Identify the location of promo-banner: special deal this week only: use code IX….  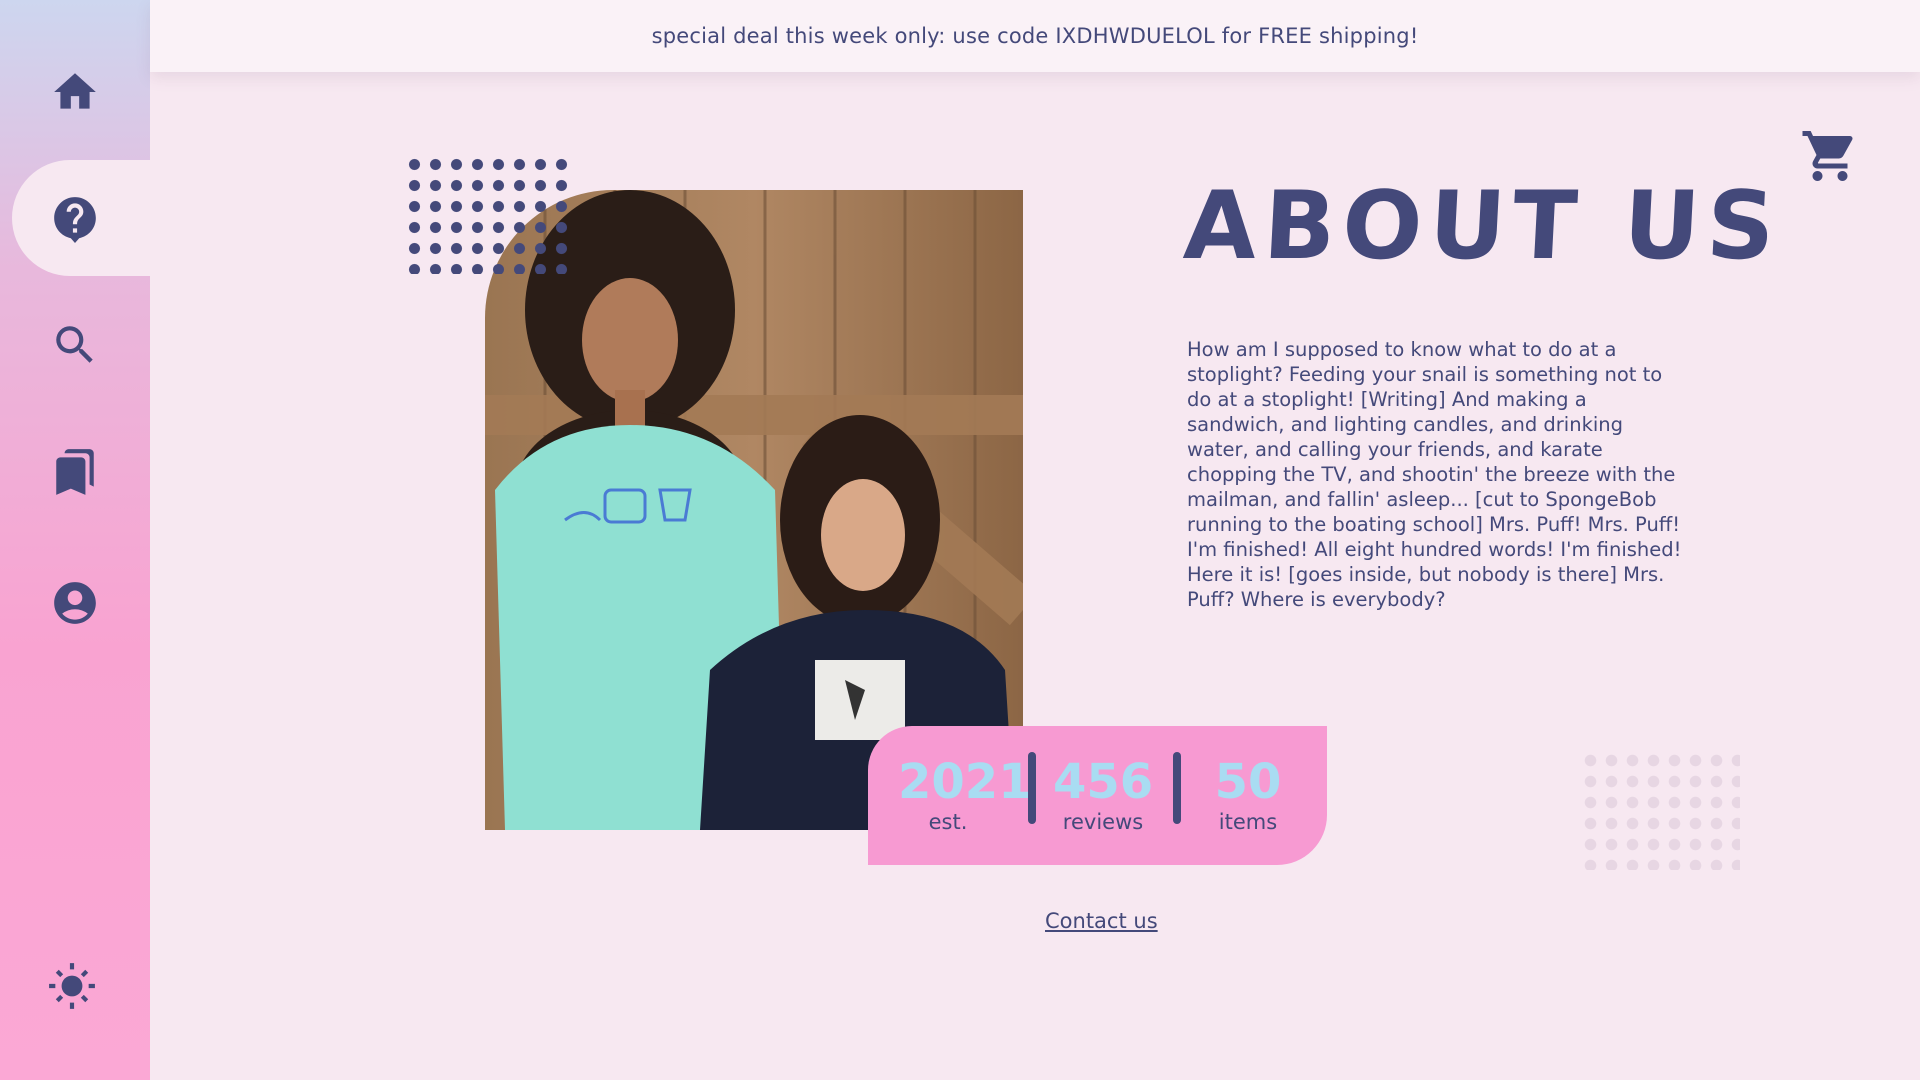
(1035, 36).